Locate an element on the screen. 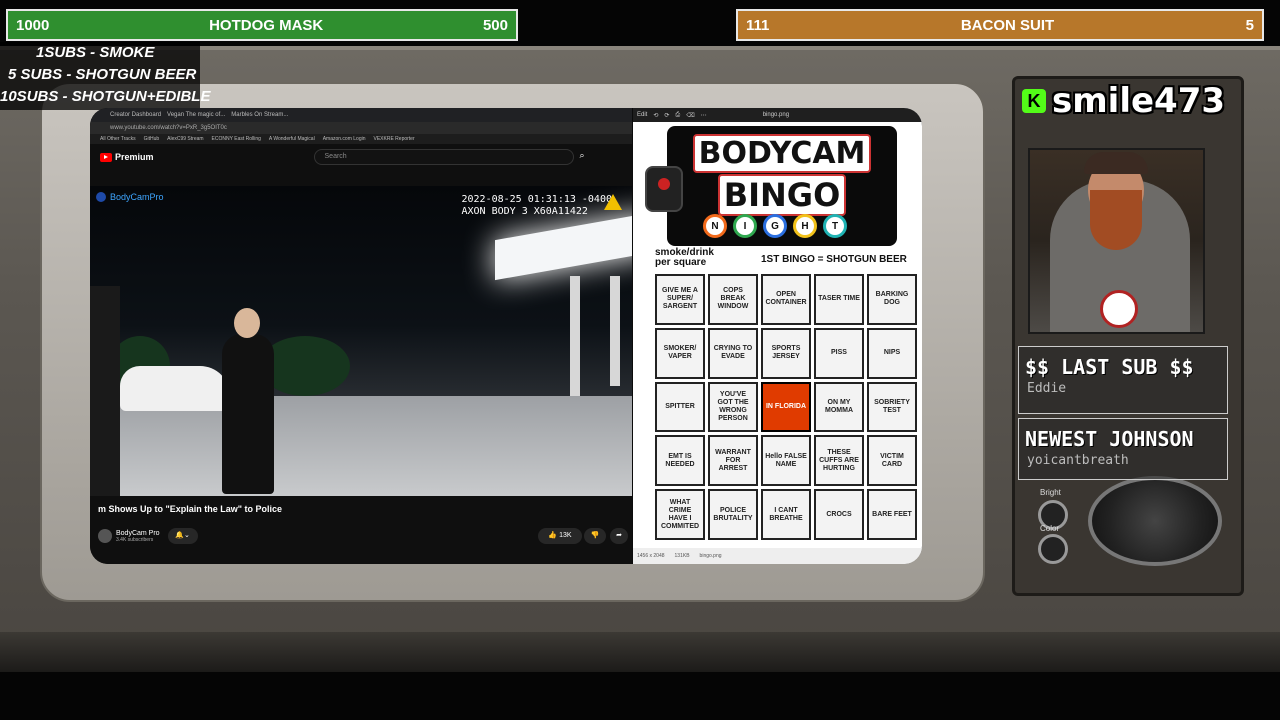  axon-logo-icon is located at coordinates (613, 202).